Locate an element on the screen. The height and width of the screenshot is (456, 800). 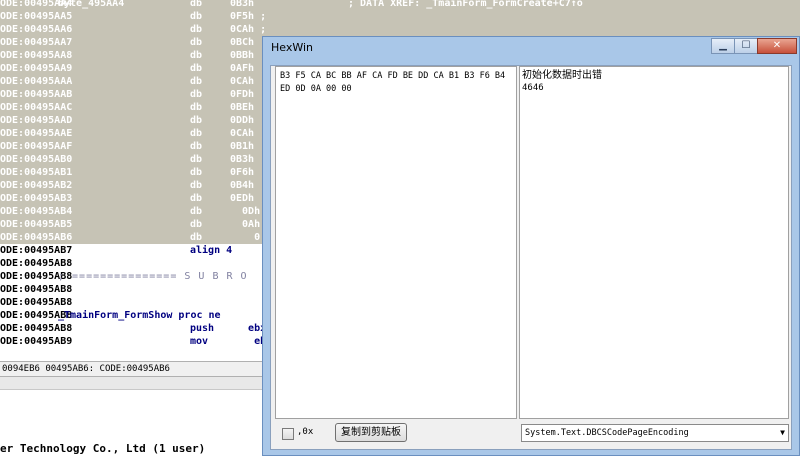
disasm-addr: ODE:00495AB3 is located at coordinates (36, 198).